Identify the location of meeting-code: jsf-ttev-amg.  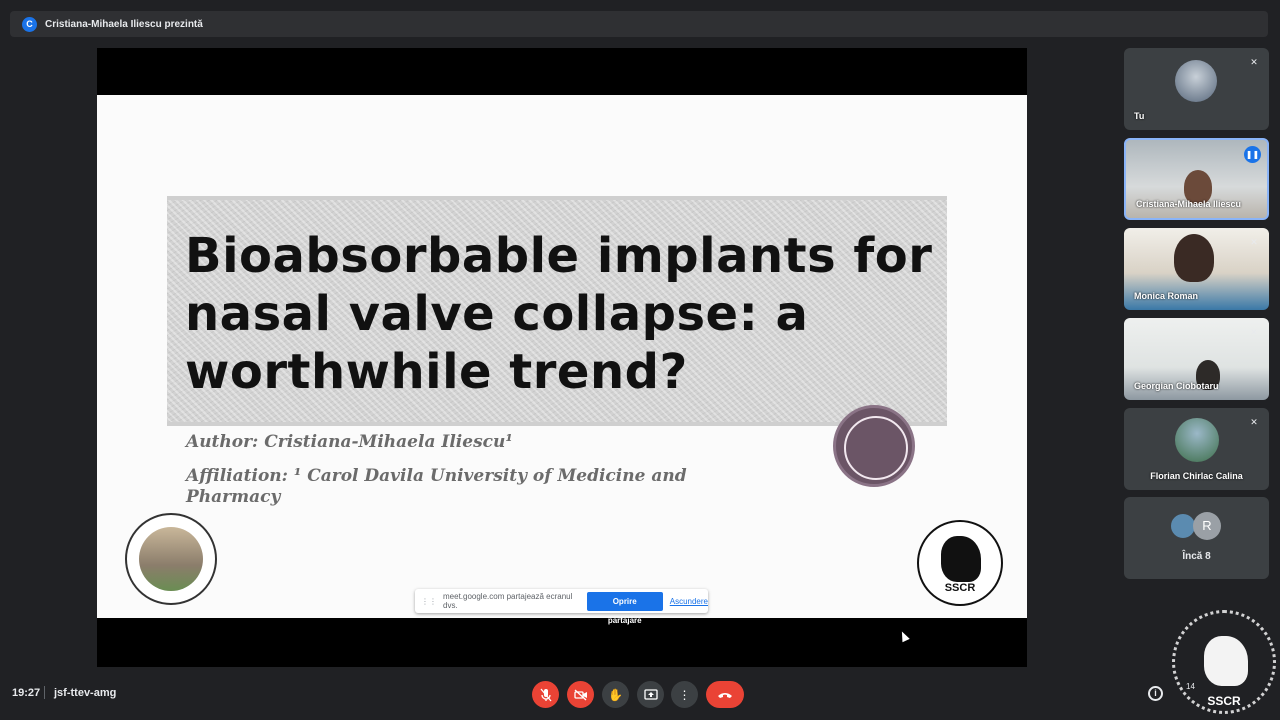
(85, 693).